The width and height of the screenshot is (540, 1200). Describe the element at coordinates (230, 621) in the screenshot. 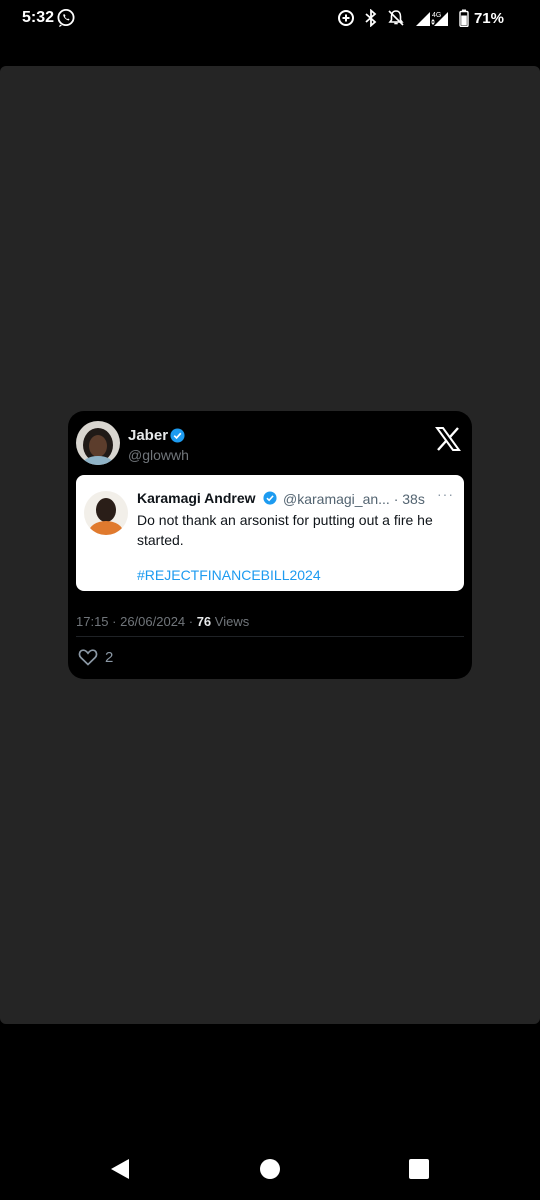

I see `views-label: Views` at that location.